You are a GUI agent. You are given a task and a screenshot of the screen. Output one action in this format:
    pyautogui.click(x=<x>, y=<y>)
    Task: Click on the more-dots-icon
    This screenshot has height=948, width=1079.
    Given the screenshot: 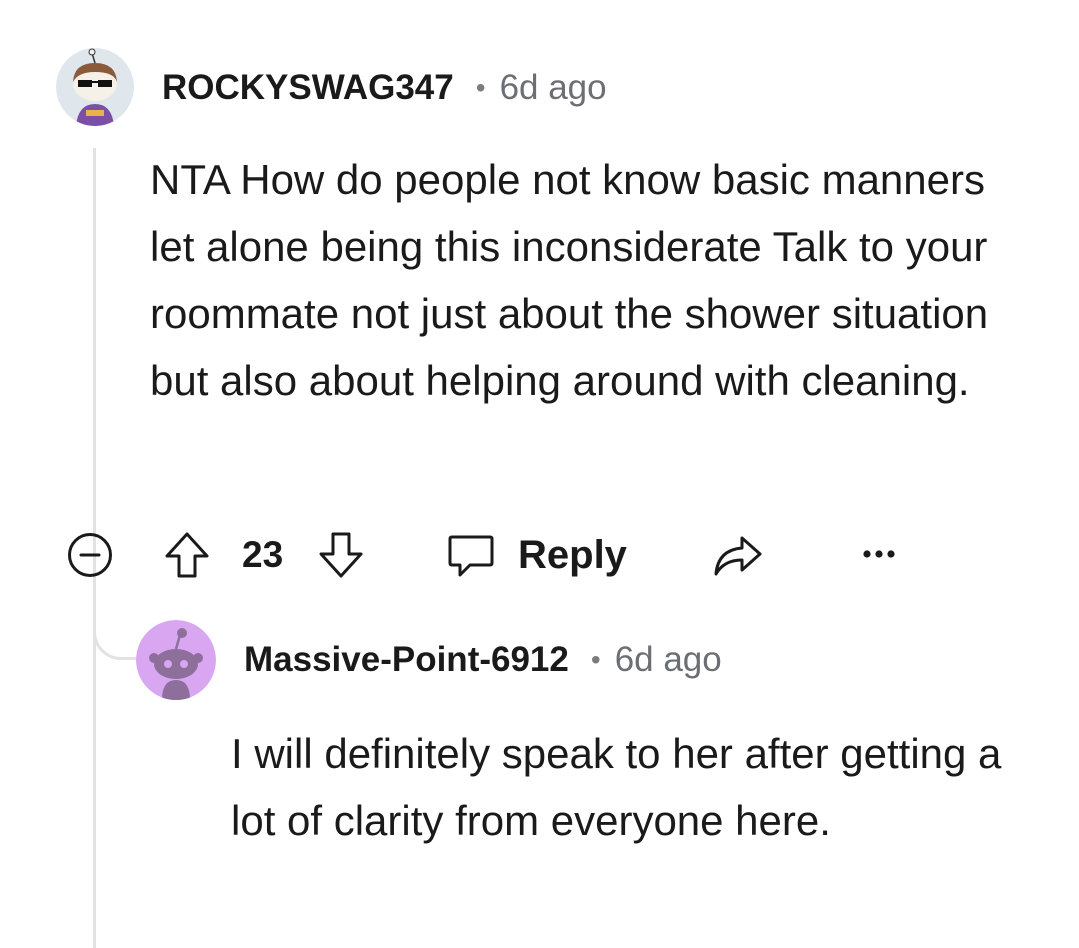 What is the action you would take?
    pyautogui.click(x=879, y=554)
    